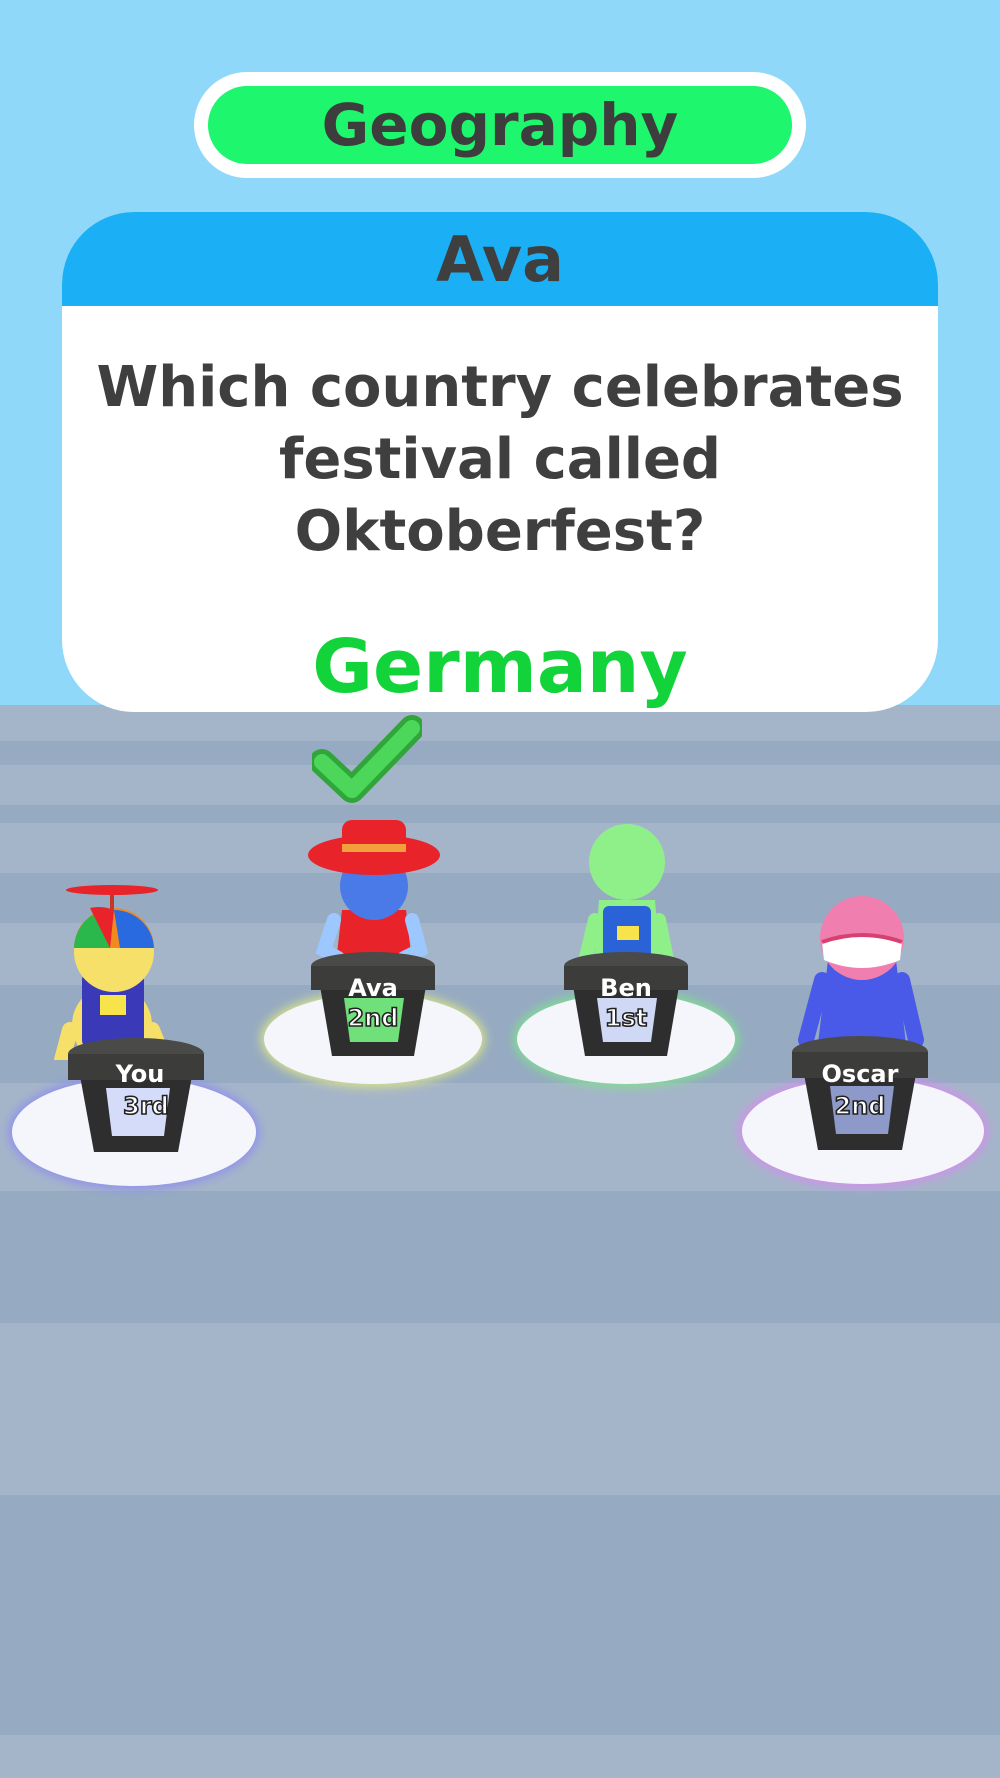 Image resolution: width=1000 pixels, height=1778 pixels. Describe the element at coordinates (500, 531) in the screenshot. I see `question-line: Oktoberfest?` at that location.